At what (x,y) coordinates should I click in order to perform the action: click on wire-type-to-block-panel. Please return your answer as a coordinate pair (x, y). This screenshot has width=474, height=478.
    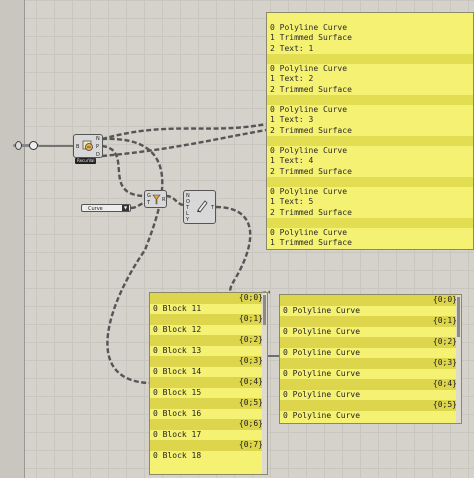
    Looking at the image, I should click on (243, 250).